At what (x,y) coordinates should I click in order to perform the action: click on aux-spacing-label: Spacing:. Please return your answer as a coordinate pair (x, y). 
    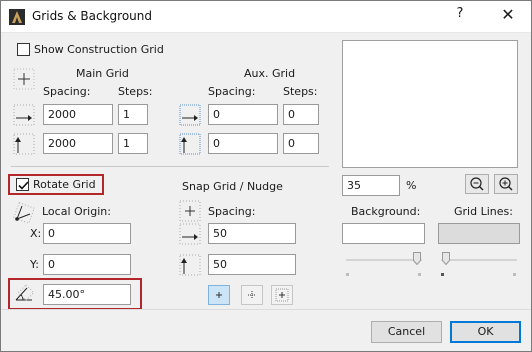
    Looking at the image, I should click on (232, 91).